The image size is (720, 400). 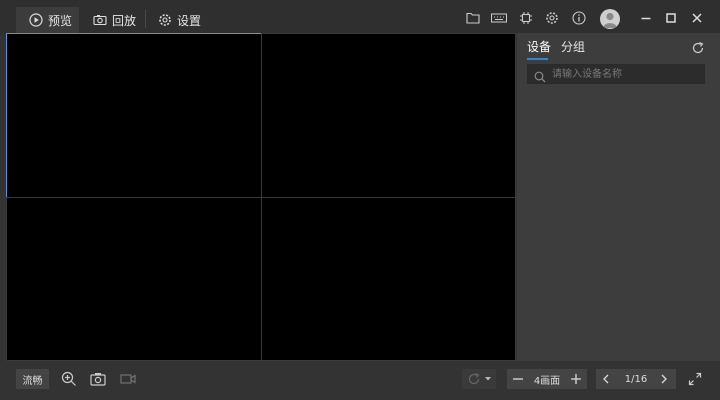 What do you see at coordinates (60, 20) in the screenshot?
I see `tab-label: 预览` at bounding box center [60, 20].